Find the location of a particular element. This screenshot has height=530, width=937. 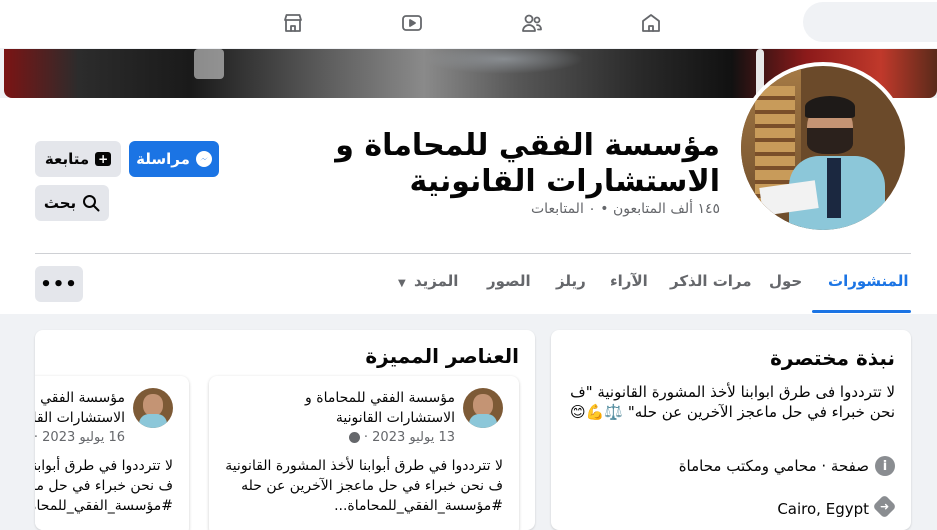

watch-icon is located at coordinates (412, 23).